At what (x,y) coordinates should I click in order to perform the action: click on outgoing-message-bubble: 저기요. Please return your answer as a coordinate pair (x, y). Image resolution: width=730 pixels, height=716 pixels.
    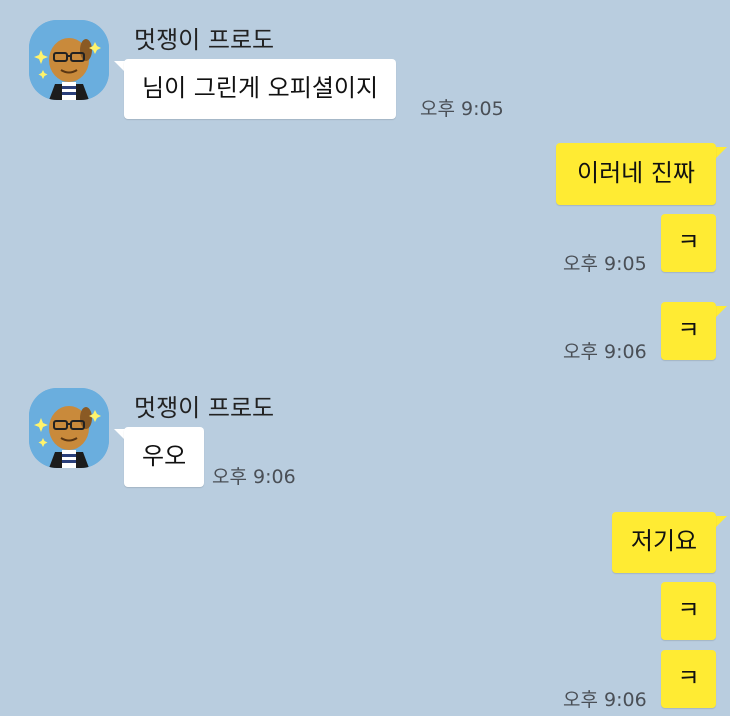
    Looking at the image, I should click on (664, 542).